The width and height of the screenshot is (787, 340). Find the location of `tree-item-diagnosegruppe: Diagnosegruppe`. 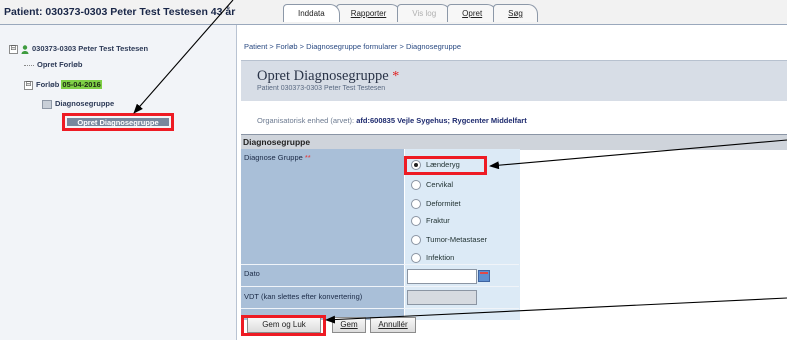

tree-item-diagnosegruppe: Diagnosegruppe is located at coordinates (78, 104).